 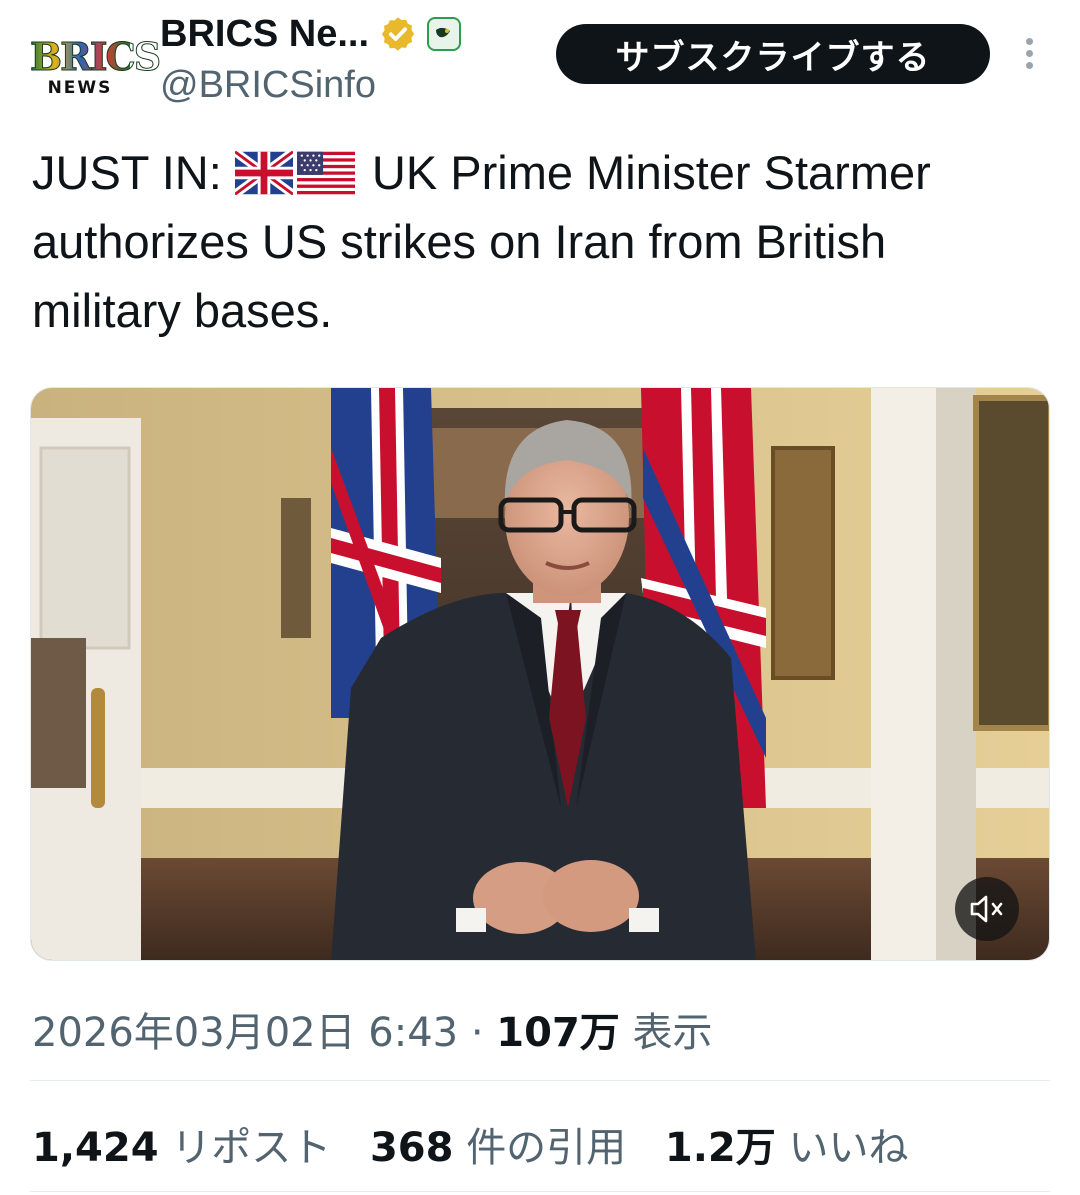 What do you see at coordinates (80, 88) in the screenshot?
I see `avatar-news-text: NEWS` at bounding box center [80, 88].